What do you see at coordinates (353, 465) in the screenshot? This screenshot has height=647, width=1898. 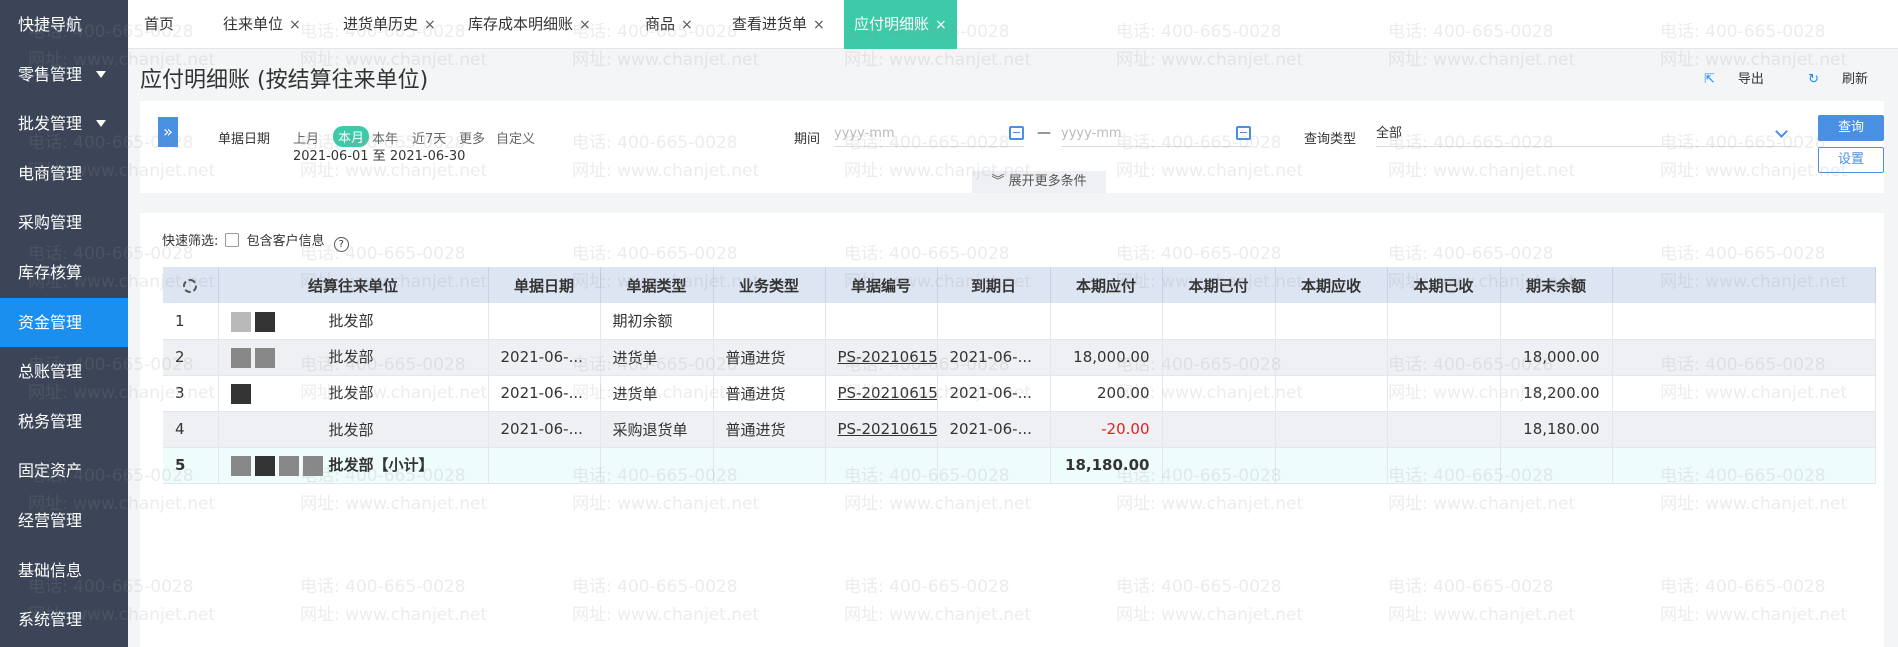 I see `unit-cell: 批发部【小计】` at bounding box center [353, 465].